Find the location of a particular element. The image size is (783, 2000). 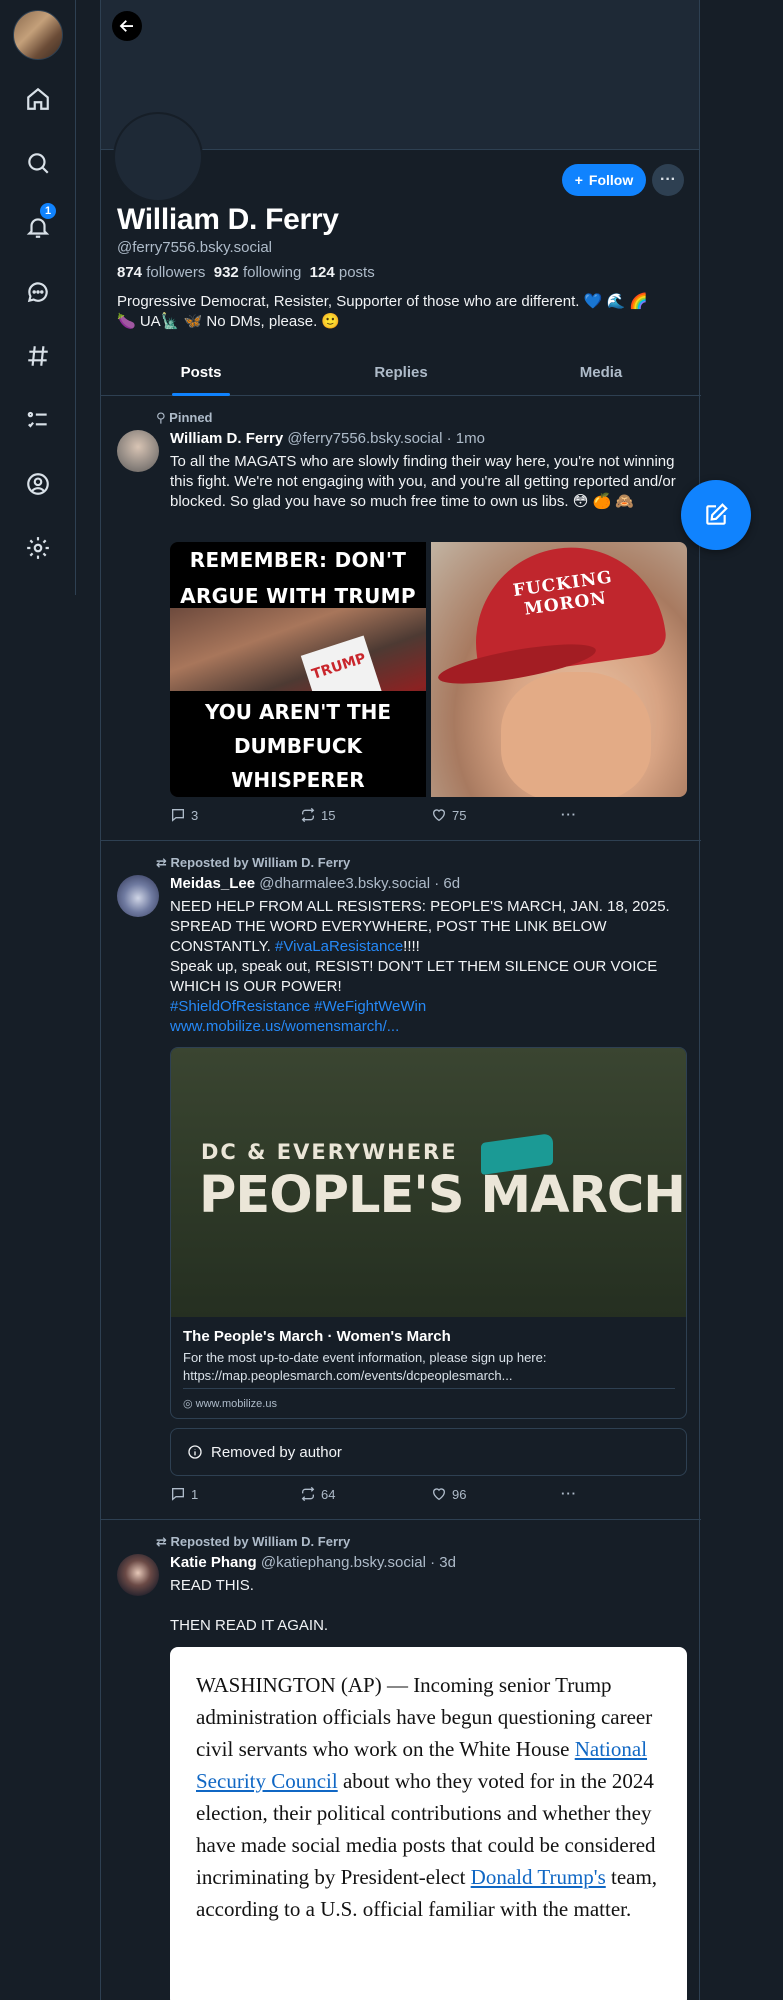

back-button is located at coordinates (127, 26).